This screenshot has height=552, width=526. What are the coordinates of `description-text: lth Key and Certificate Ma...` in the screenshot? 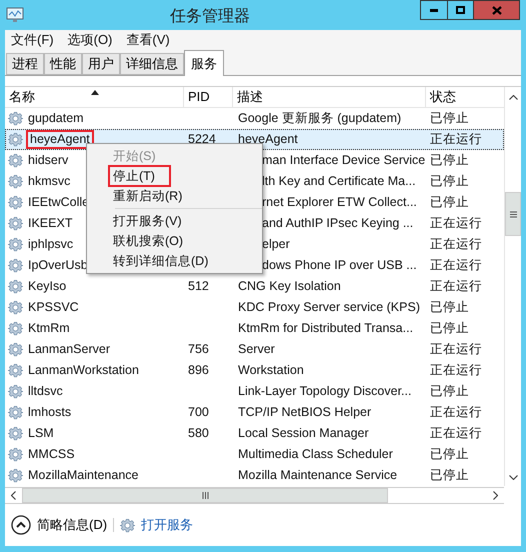 It's located at (339, 181).